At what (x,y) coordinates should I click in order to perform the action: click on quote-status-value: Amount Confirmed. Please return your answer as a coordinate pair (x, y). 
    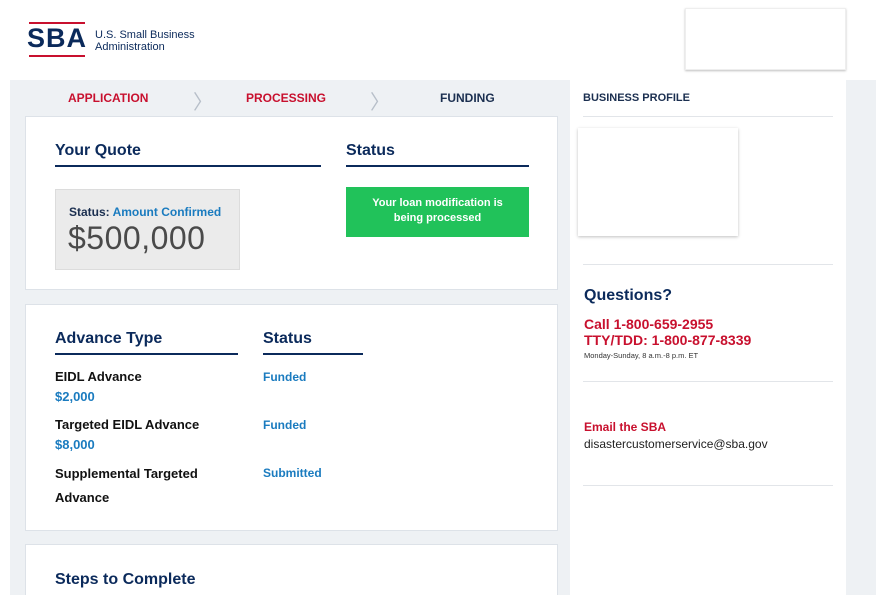
    Looking at the image, I should click on (167, 212).